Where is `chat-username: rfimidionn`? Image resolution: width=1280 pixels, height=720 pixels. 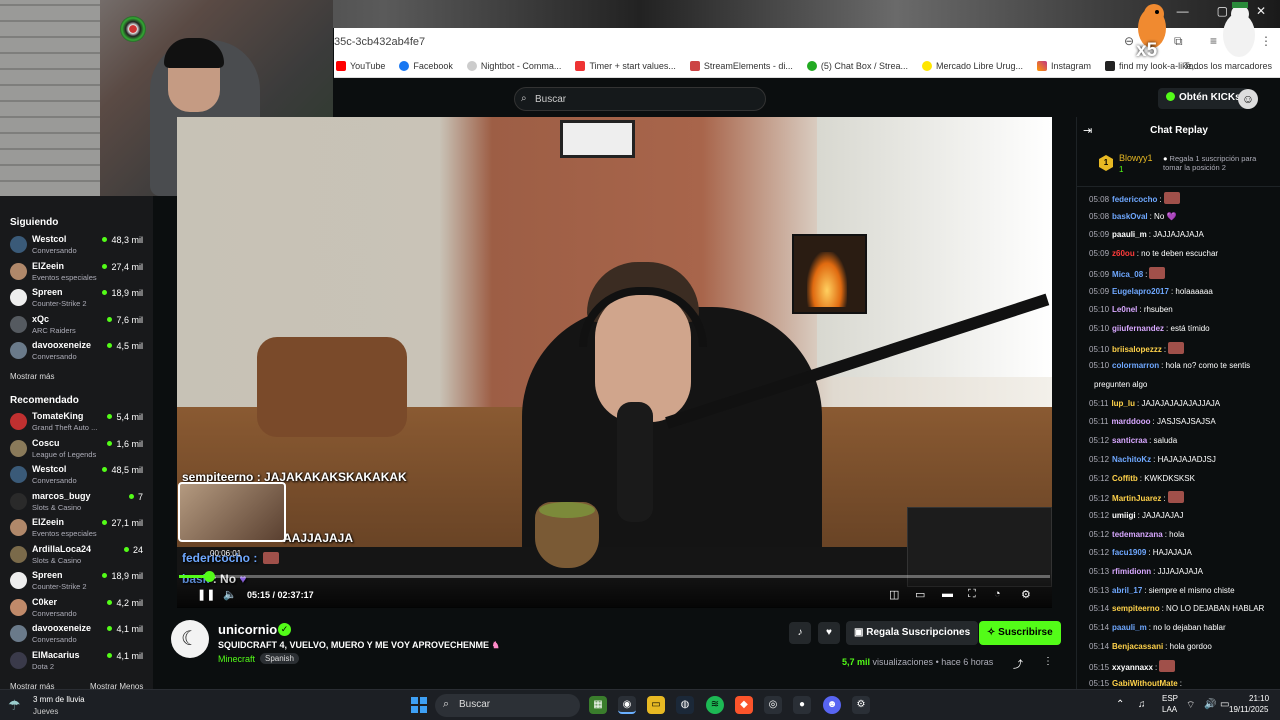 chat-username: rfimidionn is located at coordinates (1131, 571).